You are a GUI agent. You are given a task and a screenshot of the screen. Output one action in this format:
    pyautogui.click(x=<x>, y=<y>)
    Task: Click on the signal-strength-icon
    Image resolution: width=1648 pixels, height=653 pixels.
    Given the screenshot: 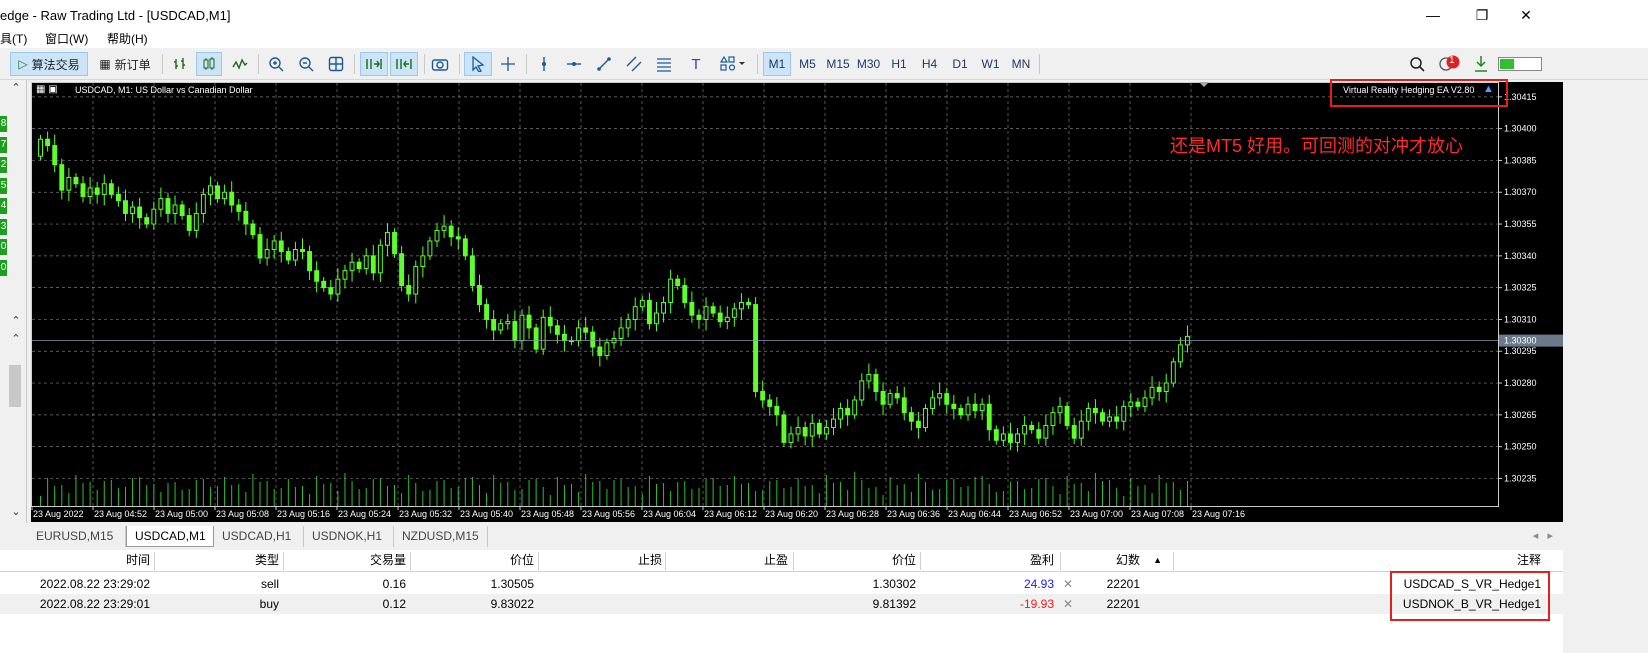 What is the action you would take?
    pyautogui.click(x=1481, y=64)
    